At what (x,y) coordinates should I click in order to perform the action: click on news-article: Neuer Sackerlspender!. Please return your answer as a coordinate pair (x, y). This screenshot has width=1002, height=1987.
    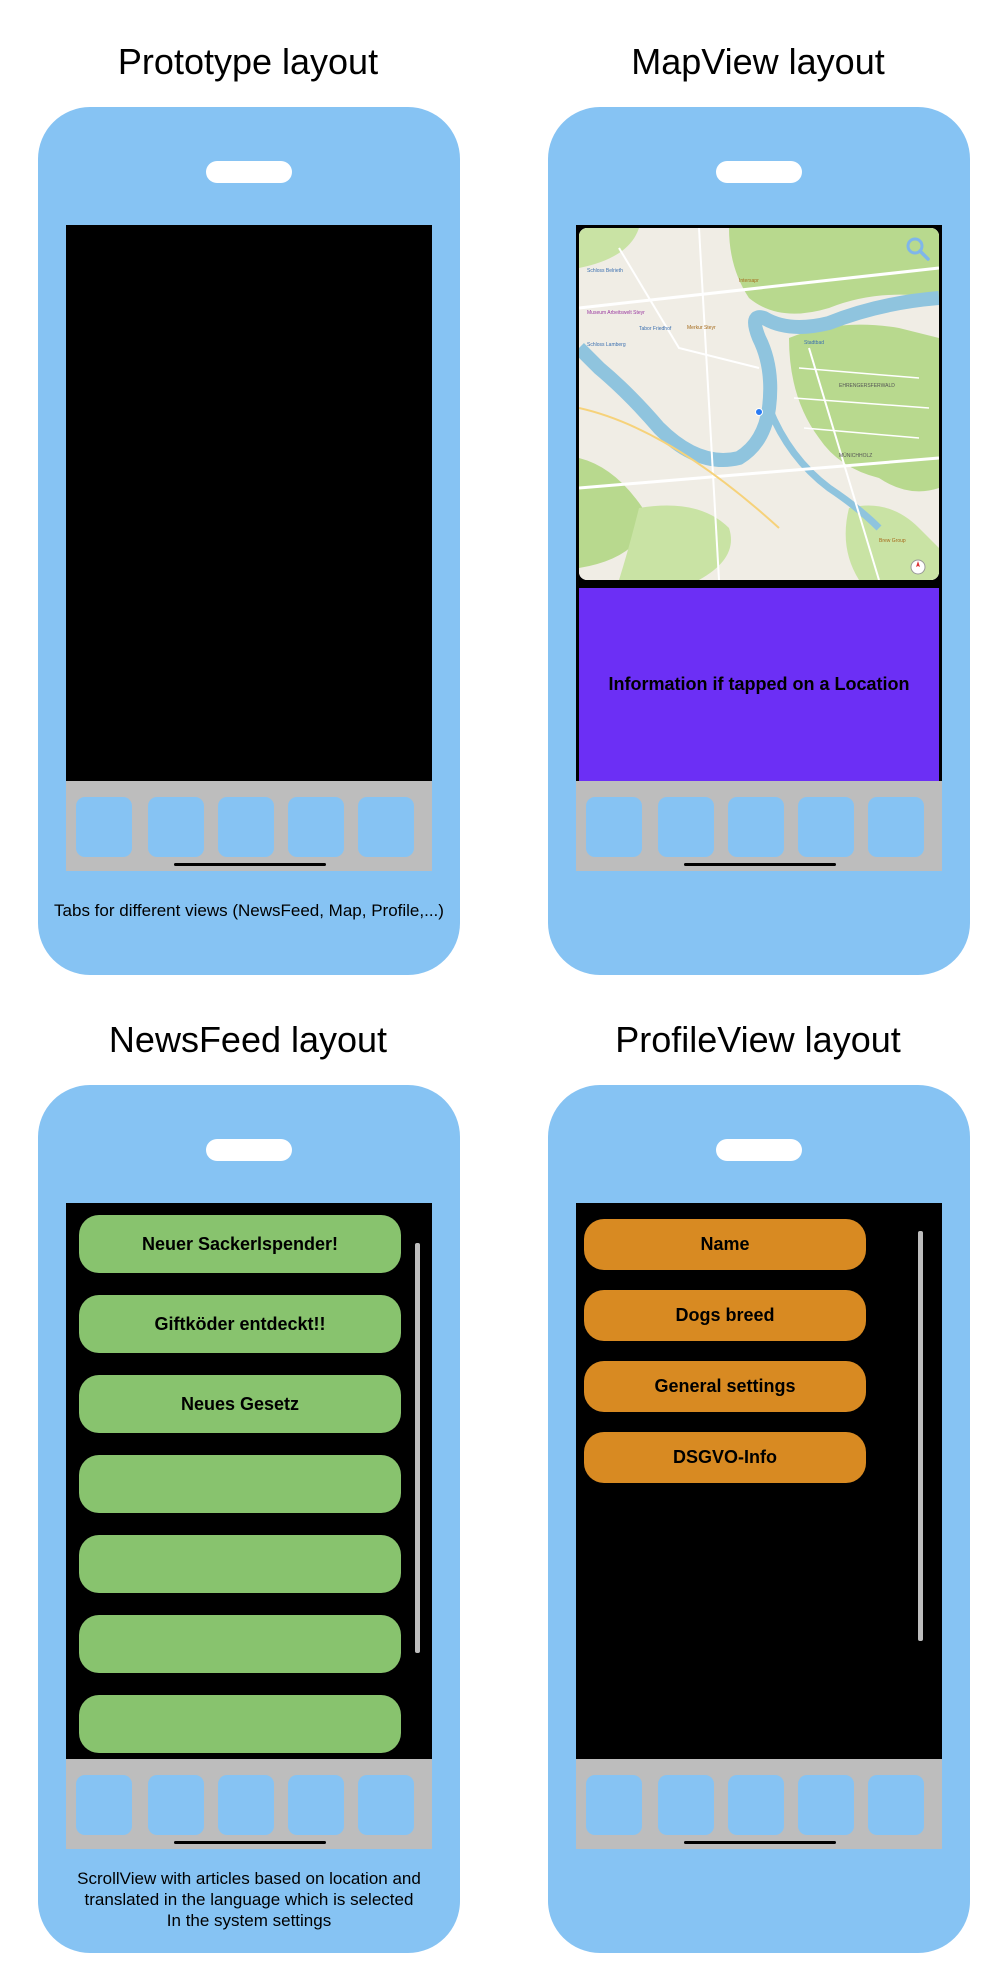
    Looking at the image, I should click on (240, 1244).